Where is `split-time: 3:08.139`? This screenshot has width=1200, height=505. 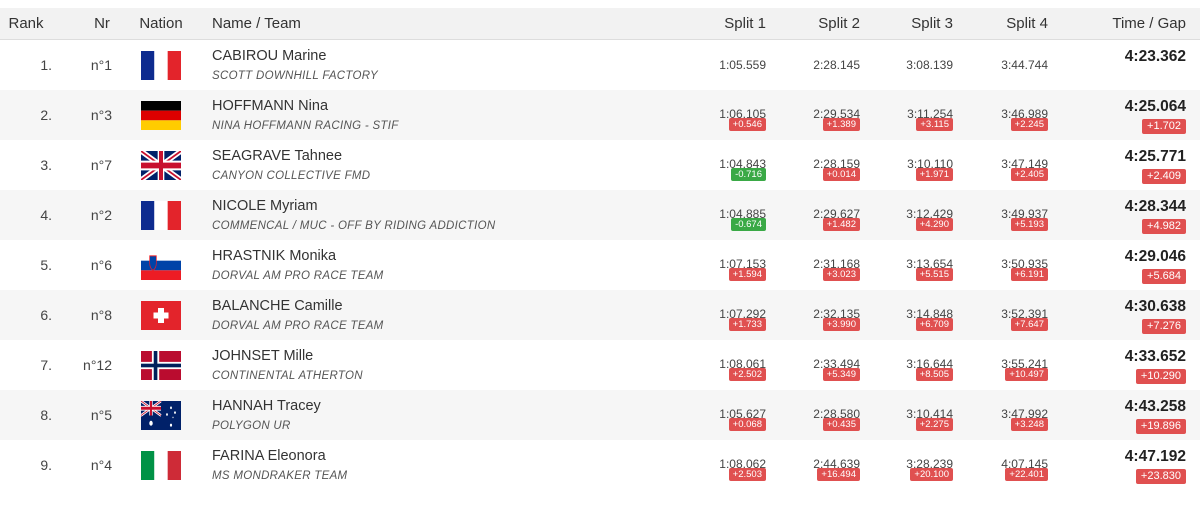 split-time: 3:08.139 is located at coordinates (929, 65).